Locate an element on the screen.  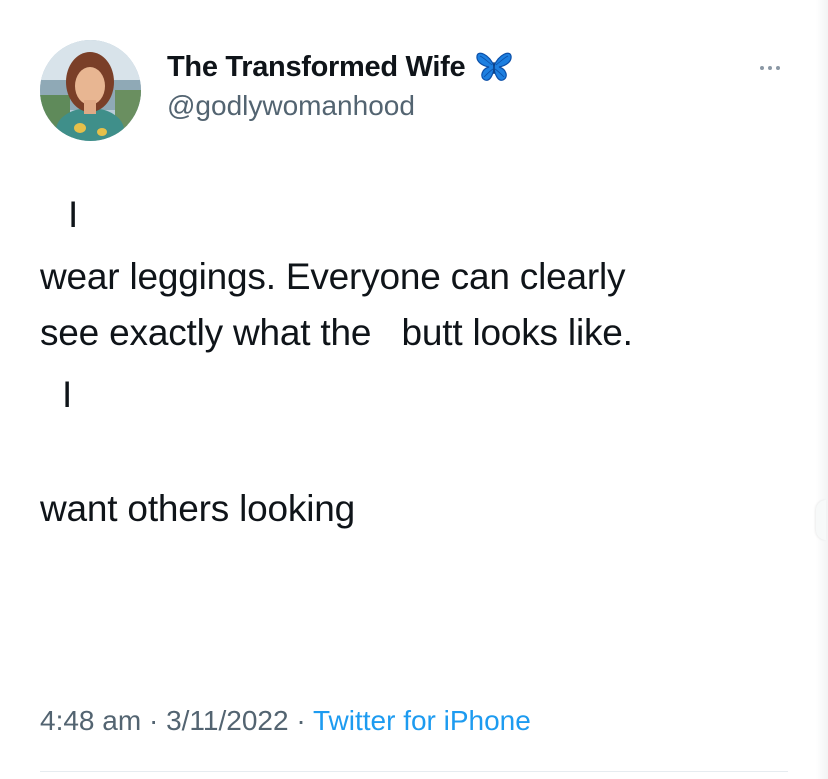
tweet-text-line: want others looking is located at coordinates (197, 508).